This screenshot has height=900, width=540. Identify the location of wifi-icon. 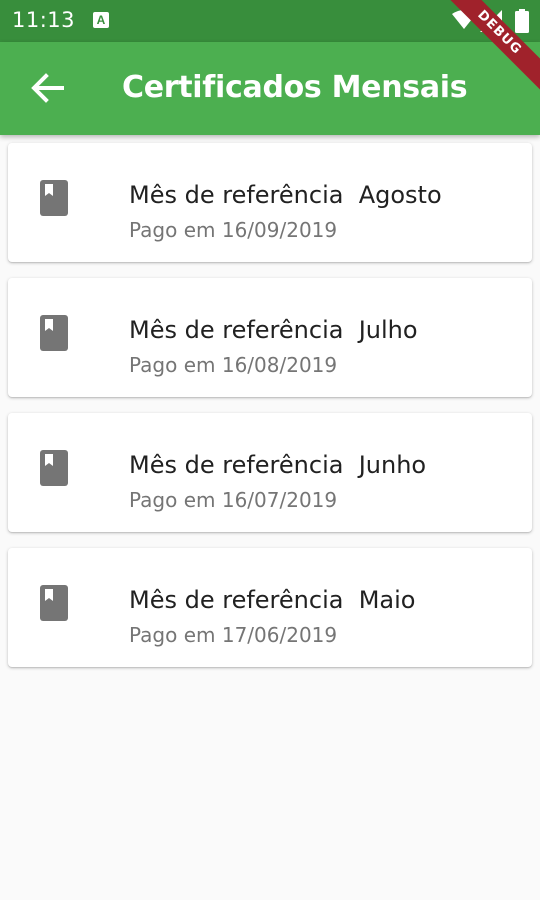
(464, 19).